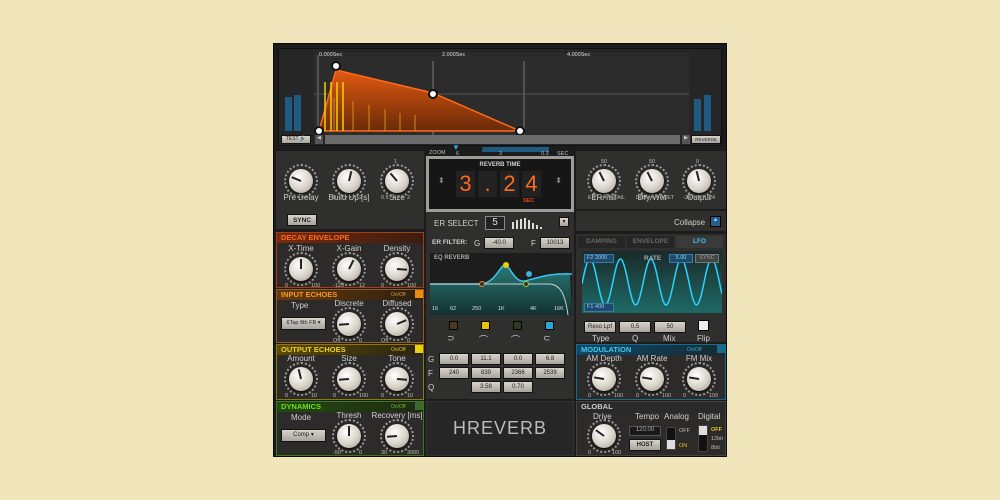 This screenshot has width=1000, height=500. I want to click on diffused-knob, so click(397, 324).